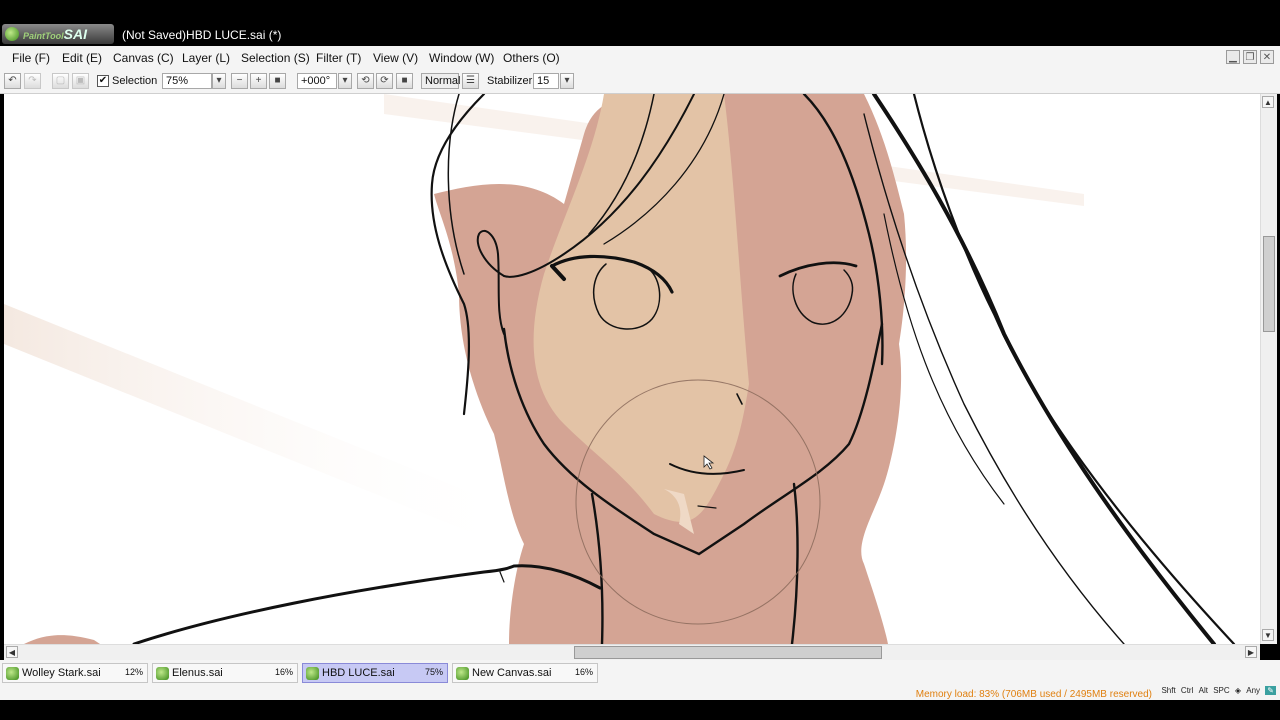 The height and width of the screenshot is (720, 1280). Describe the element at coordinates (187, 81) in the screenshot. I see `zoom-field: 75%` at that location.